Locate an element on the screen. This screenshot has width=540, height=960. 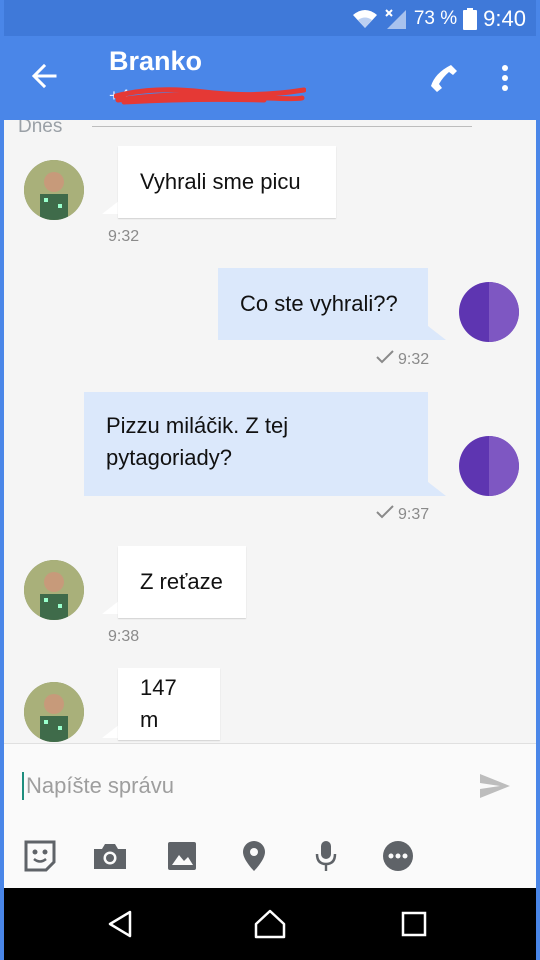
system-nav-bar is located at coordinates (270, 924).